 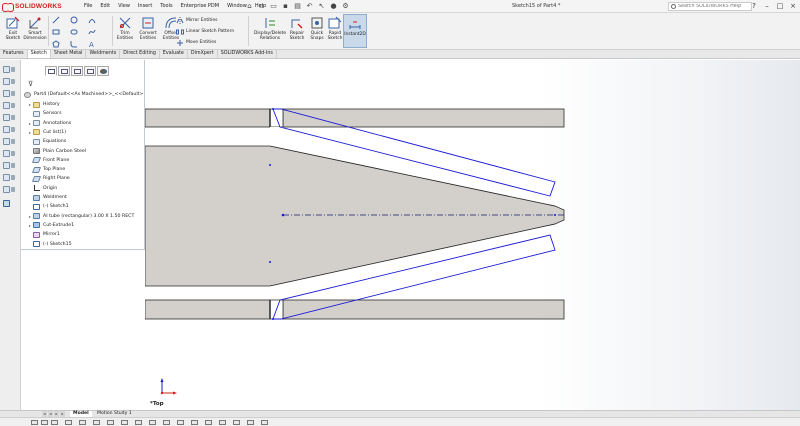 I want to click on spline-tool, so click(x=92, y=31).